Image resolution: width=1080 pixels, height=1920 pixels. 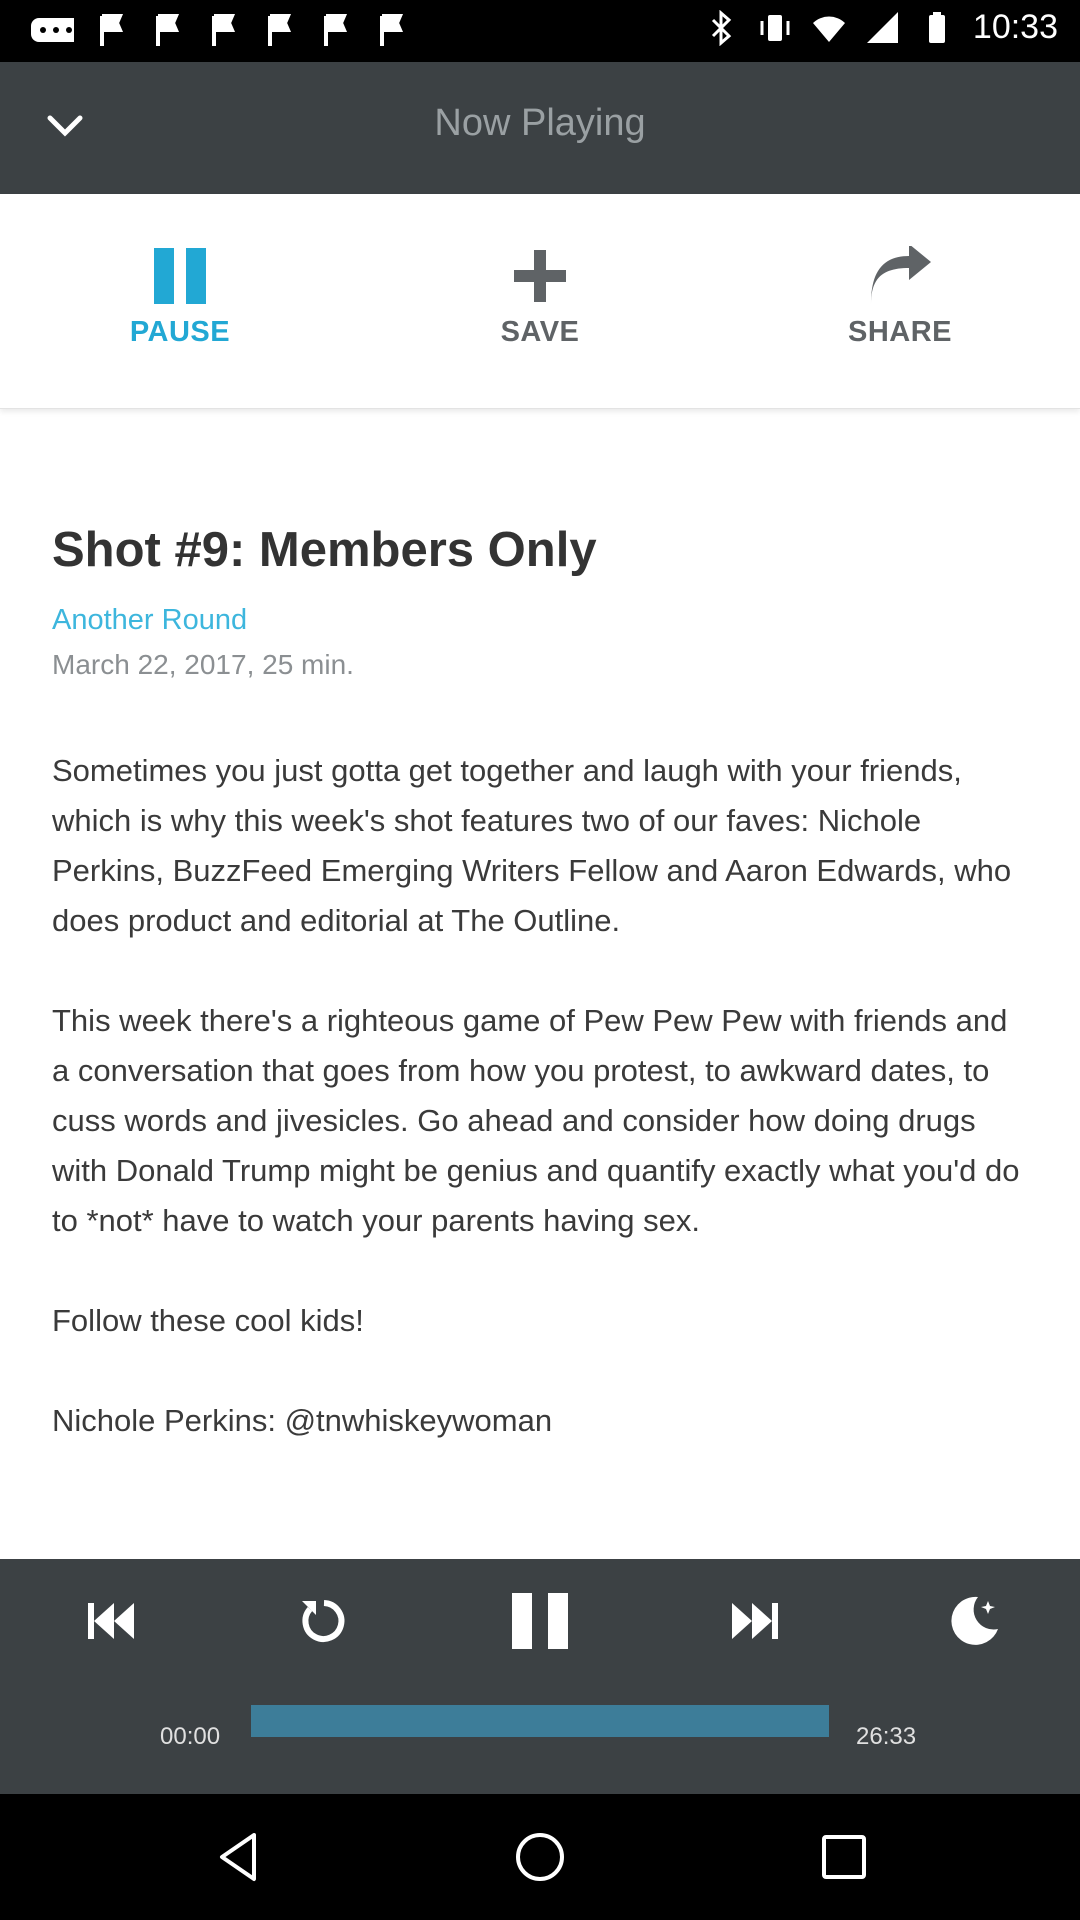 I want to click on navigation-bar, so click(x=540, y=1857).